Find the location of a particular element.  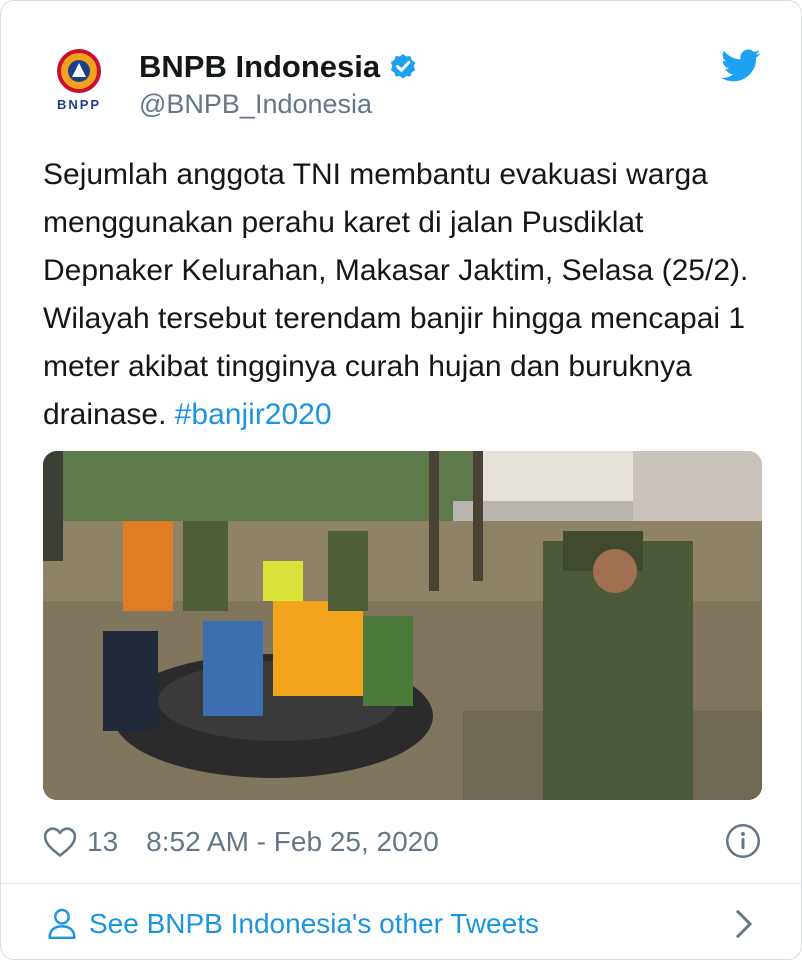

hashtag-link: #banjir2020 is located at coordinates (253, 414).